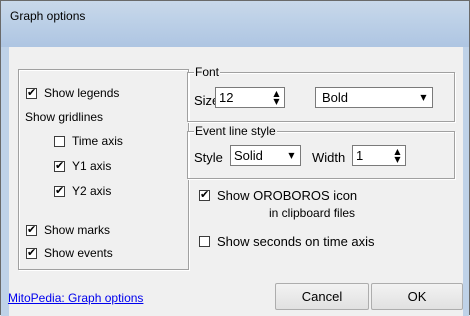  I want to click on event-line-width-value: 1, so click(360, 155).